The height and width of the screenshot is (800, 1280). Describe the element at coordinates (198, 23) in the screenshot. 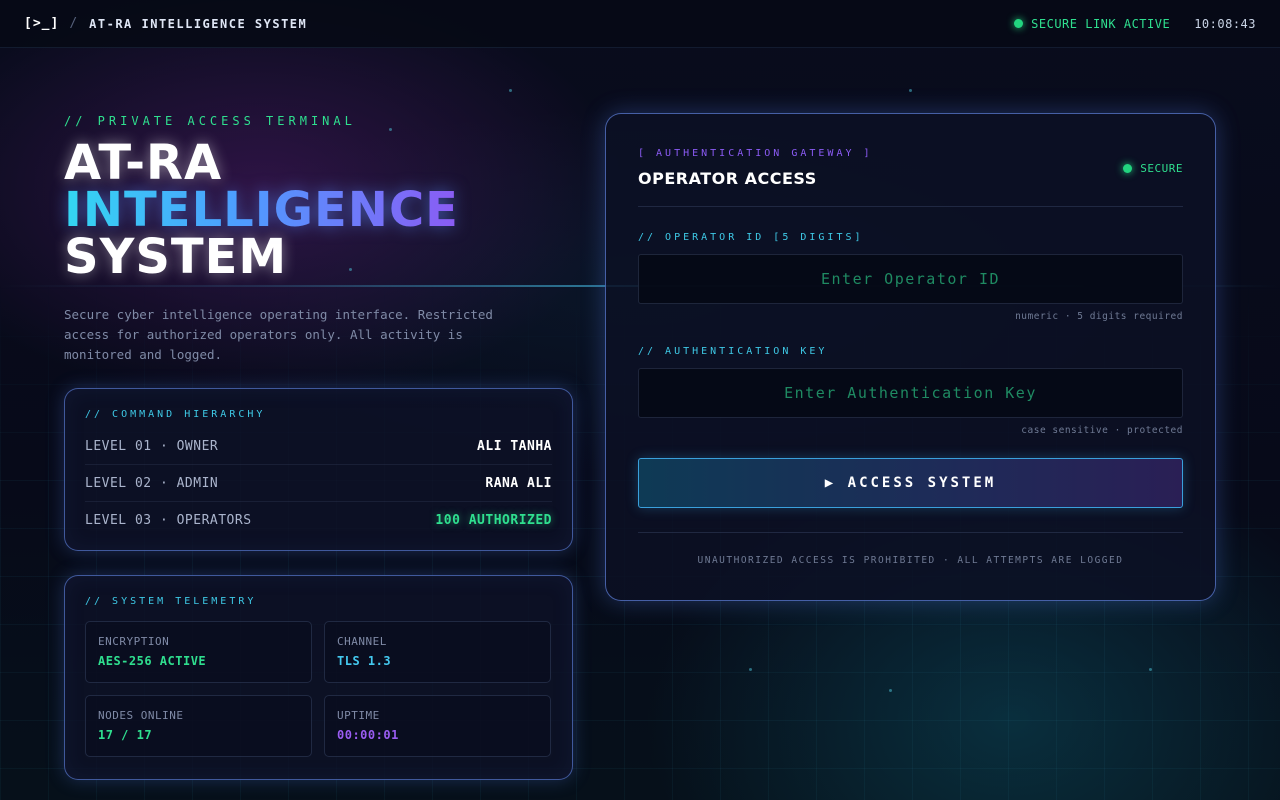

I see `app-title: AT-RA INTELLIGENCE SYSTEM` at that location.